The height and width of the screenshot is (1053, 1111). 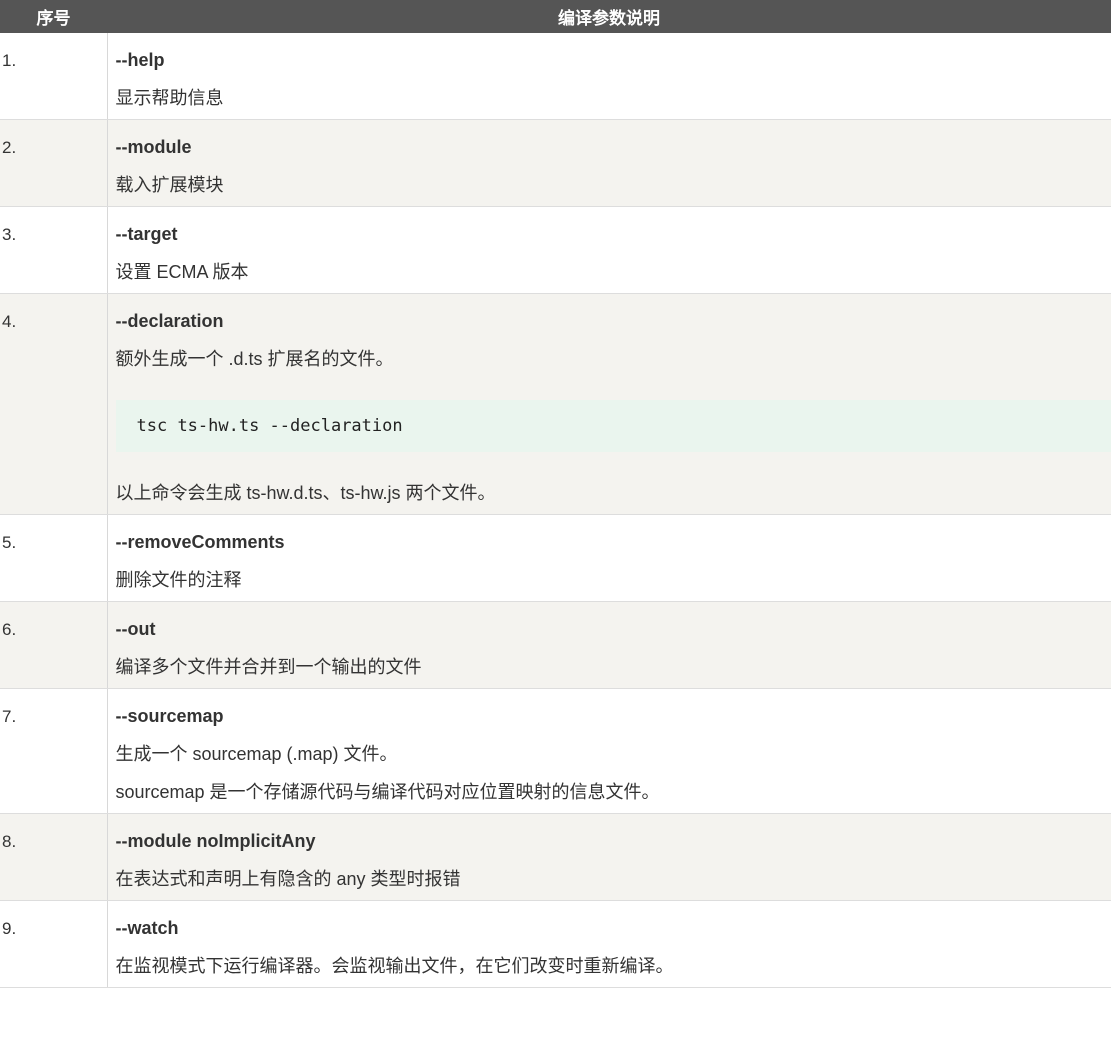 What do you see at coordinates (394, 966) in the screenshot?
I see `option-description: 在监视模式下运行编译器。会监视输出文件，在它们改变时重新编译。` at bounding box center [394, 966].